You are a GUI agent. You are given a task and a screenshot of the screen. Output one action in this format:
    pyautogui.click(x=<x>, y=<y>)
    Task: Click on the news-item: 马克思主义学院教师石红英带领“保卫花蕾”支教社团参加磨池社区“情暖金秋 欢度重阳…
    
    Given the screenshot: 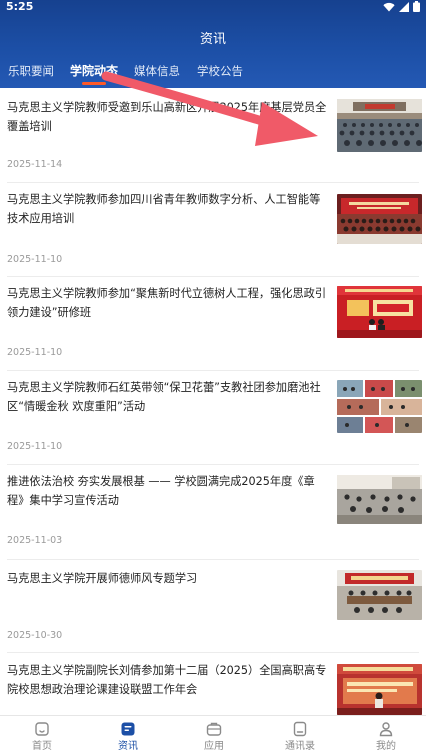 What is the action you would take?
    pyautogui.click(x=213, y=417)
    